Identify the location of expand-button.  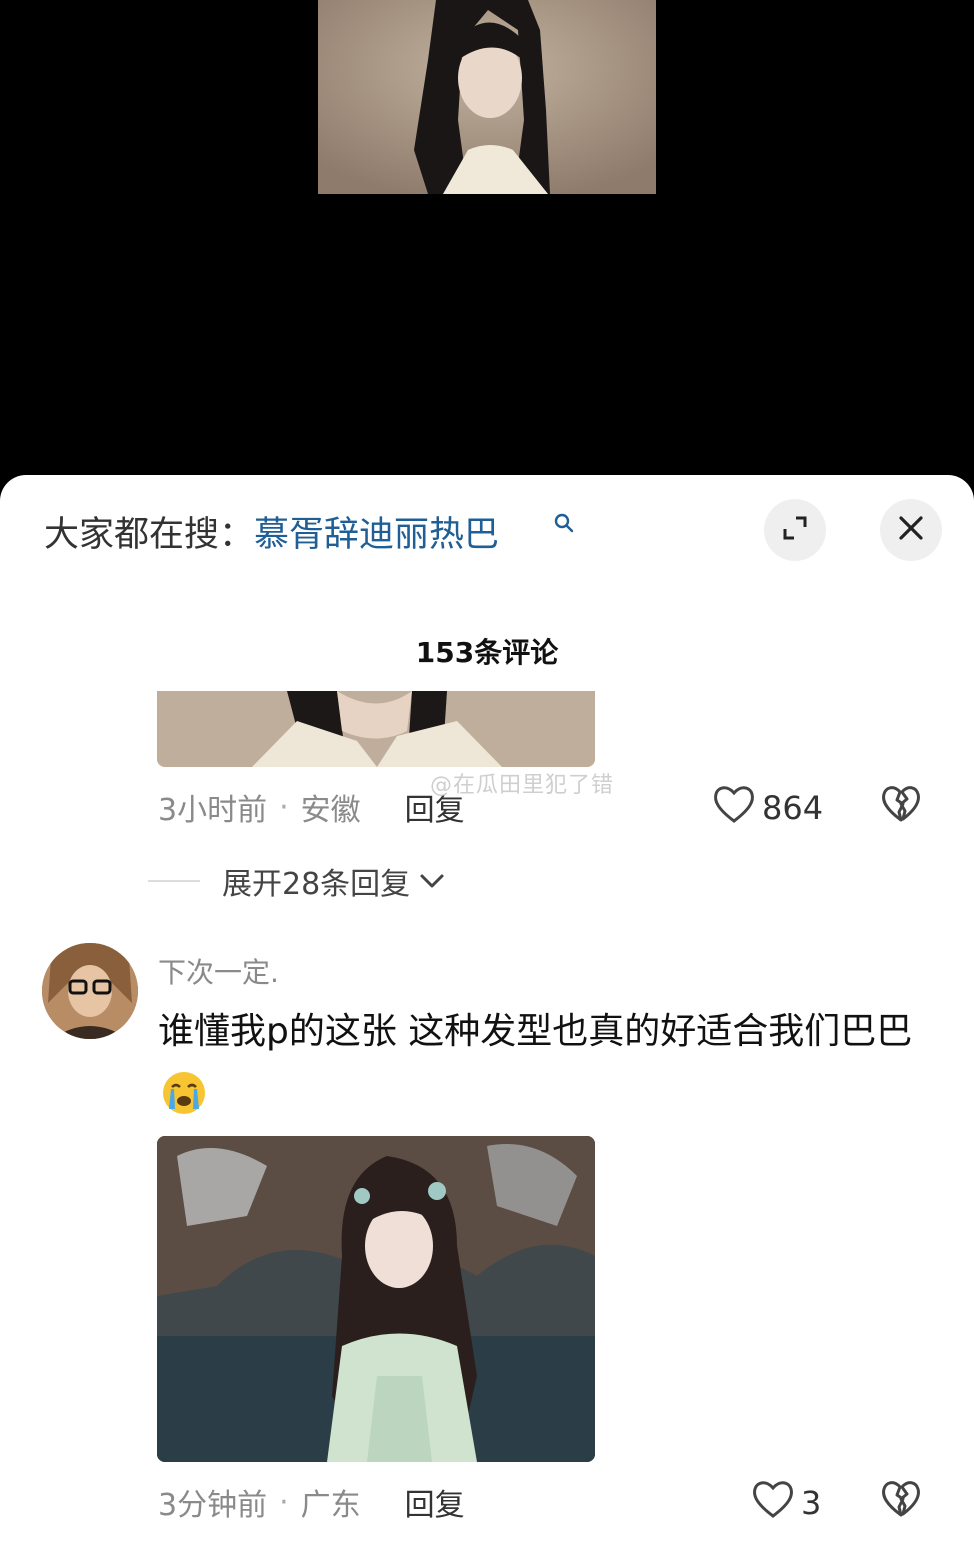
(795, 530).